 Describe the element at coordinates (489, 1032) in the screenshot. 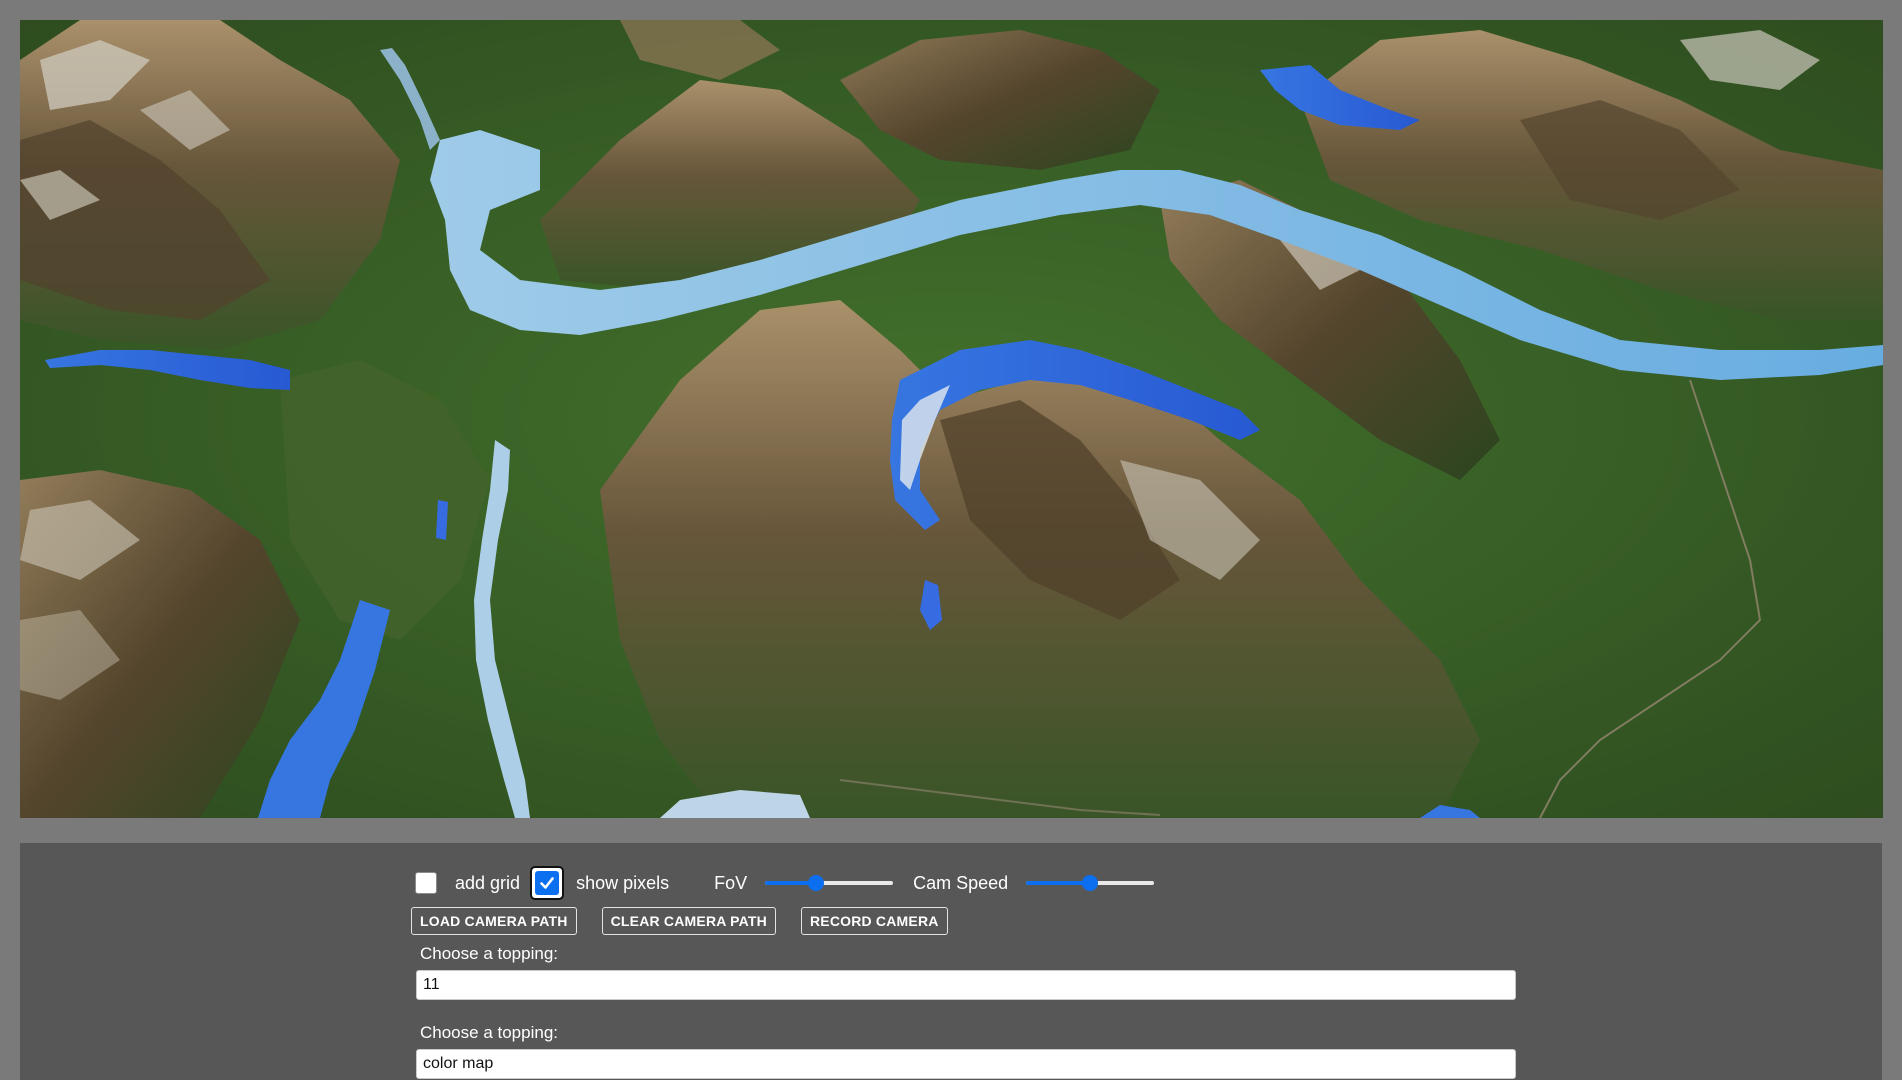

I see `topping-label-2: Choose a topping:` at that location.